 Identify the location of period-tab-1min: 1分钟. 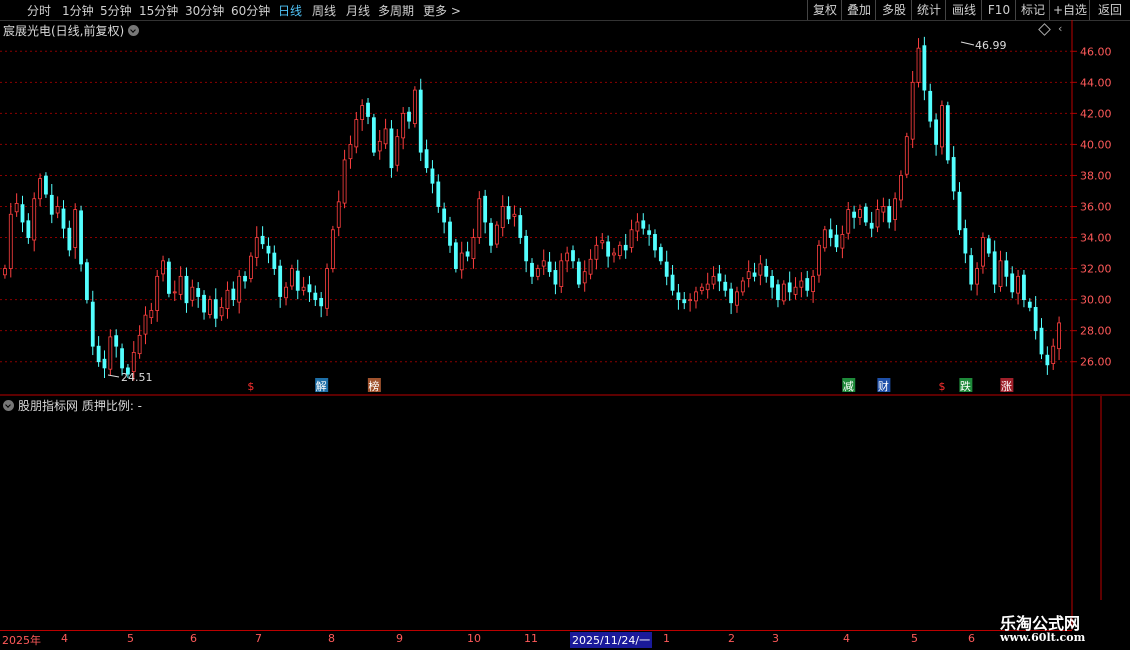
(78, 10).